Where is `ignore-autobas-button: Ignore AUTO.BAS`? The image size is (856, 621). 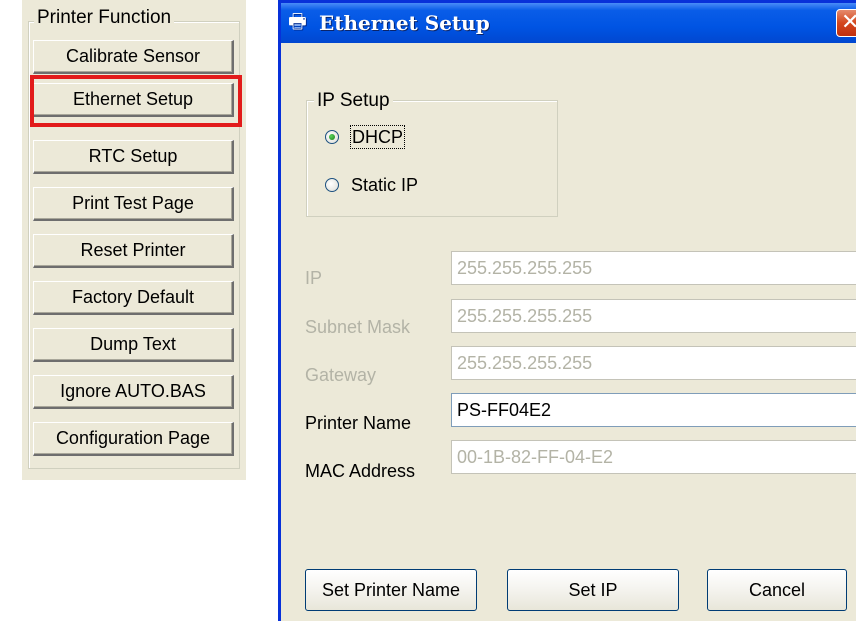
ignore-autobas-button: Ignore AUTO.BAS is located at coordinates (133, 392).